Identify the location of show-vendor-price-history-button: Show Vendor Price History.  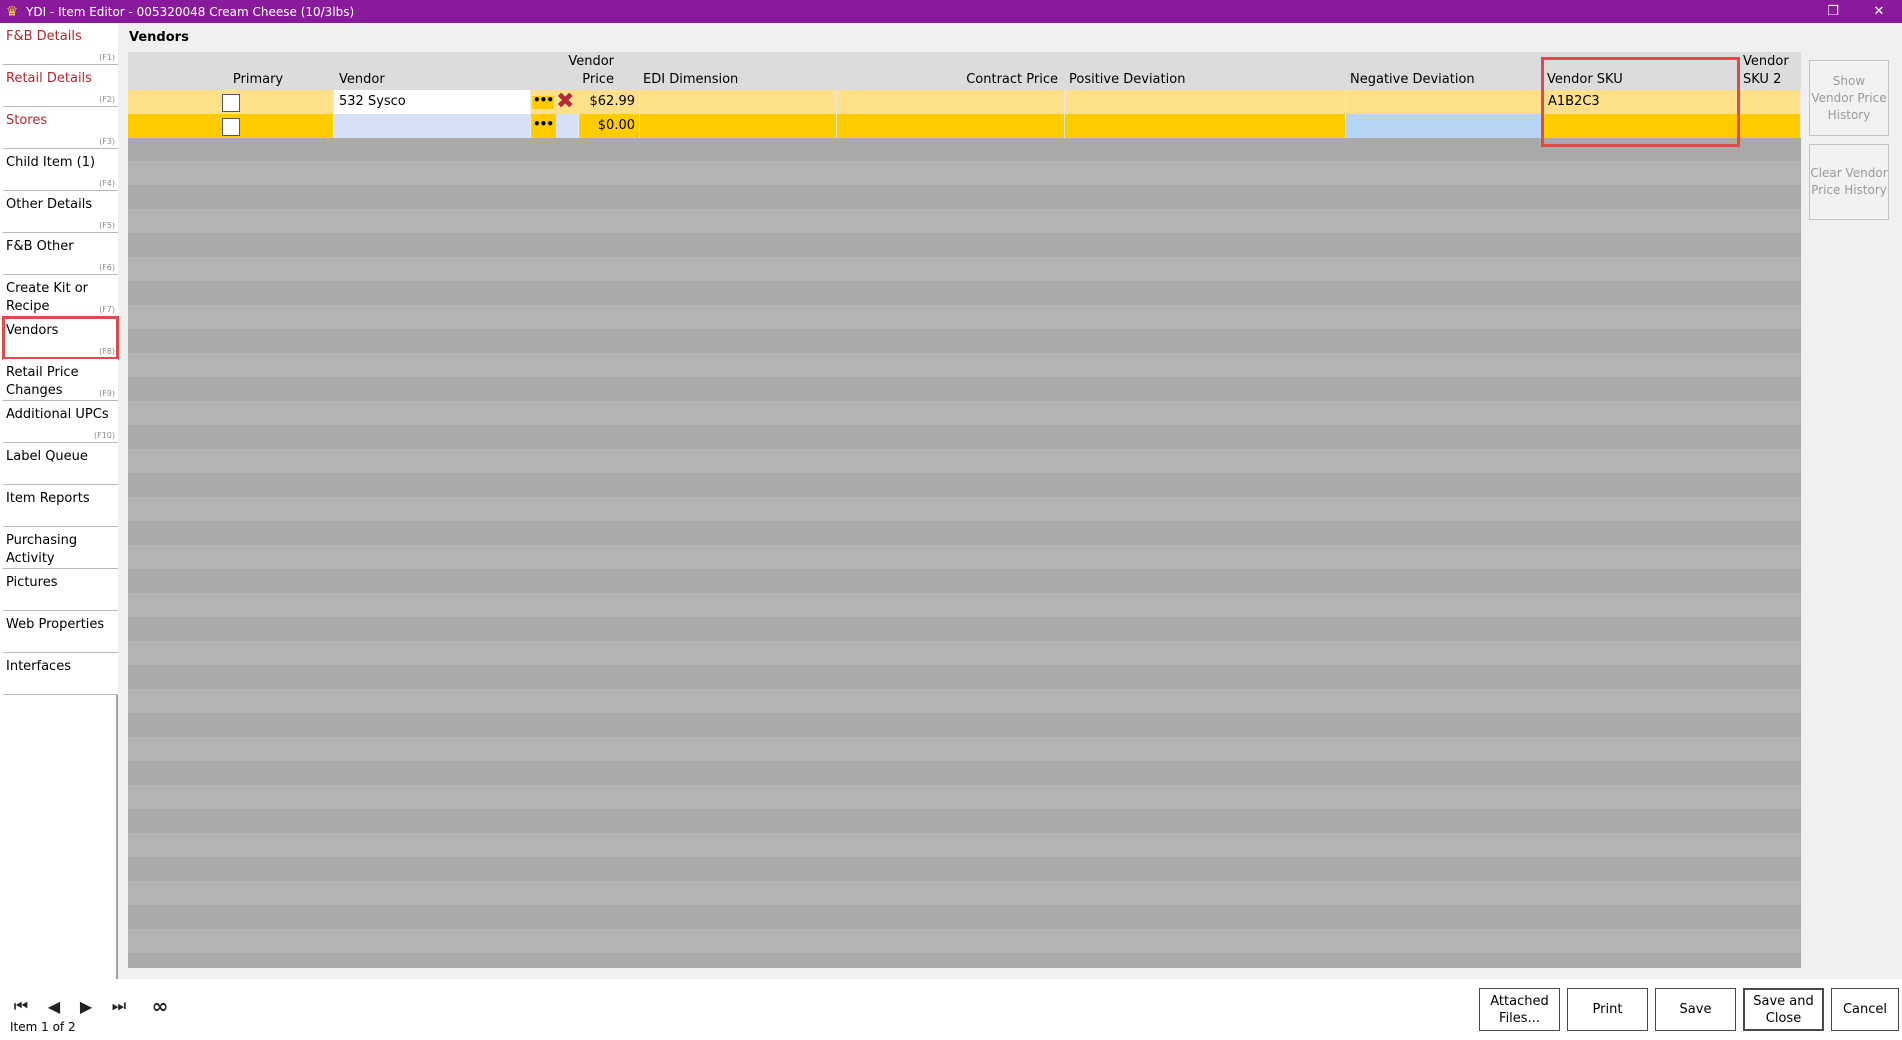
(1849, 98).